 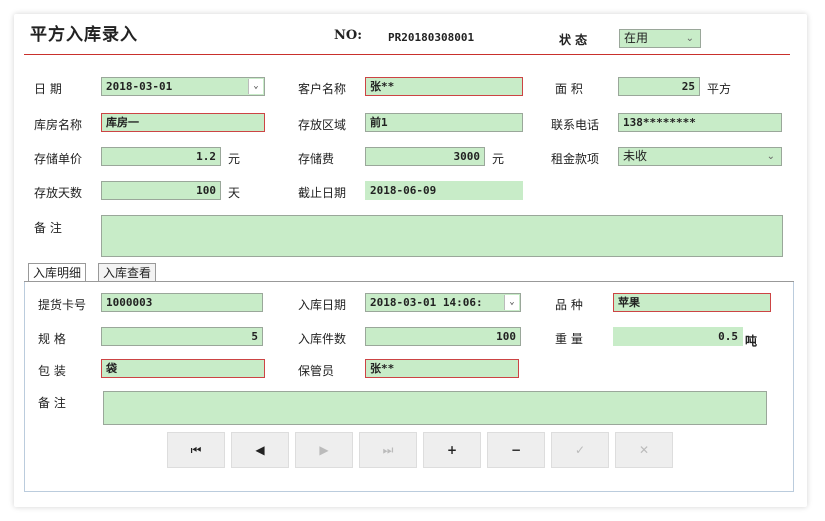 I want to click on pack-label: 包 装, so click(x=52, y=371).